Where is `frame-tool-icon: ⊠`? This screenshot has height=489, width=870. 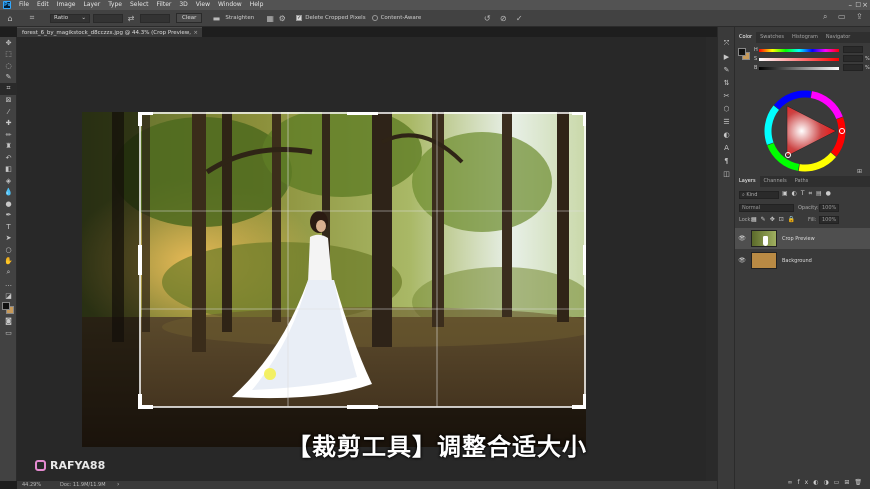 frame-tool-icon: ⊠ is located at coordinates (8, 101).